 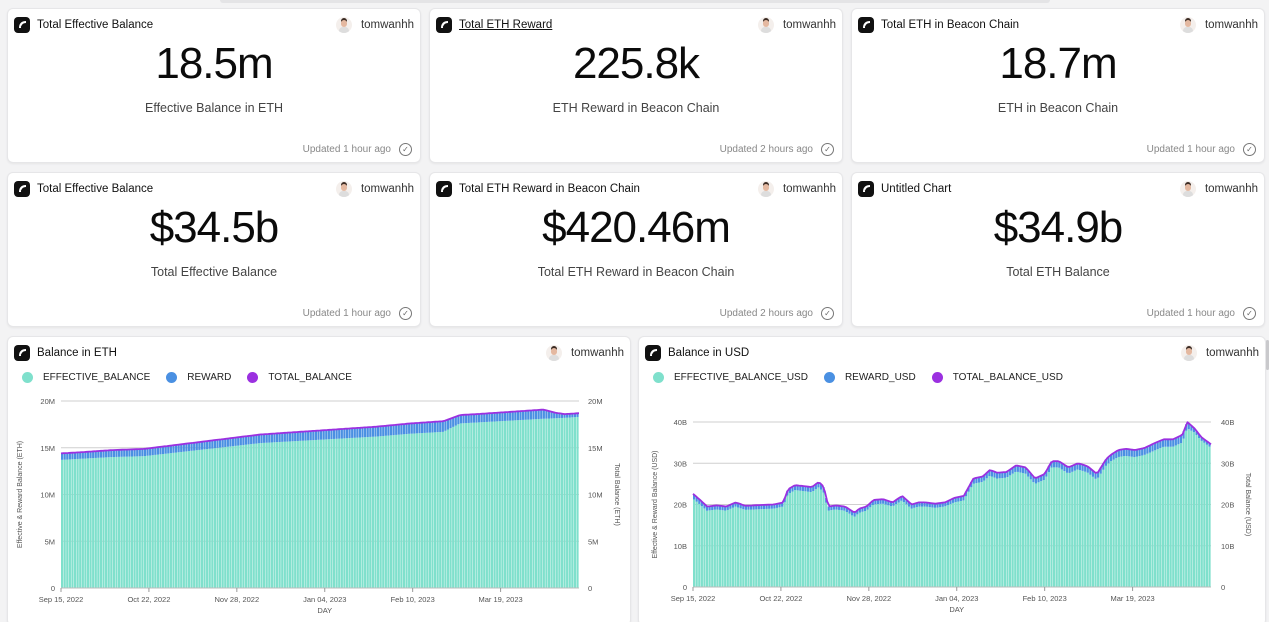 What do you see at coordinates (916, 189) in the screenshot?
I see `card-title: Untitled Chart` at bounding box center [916, 189].